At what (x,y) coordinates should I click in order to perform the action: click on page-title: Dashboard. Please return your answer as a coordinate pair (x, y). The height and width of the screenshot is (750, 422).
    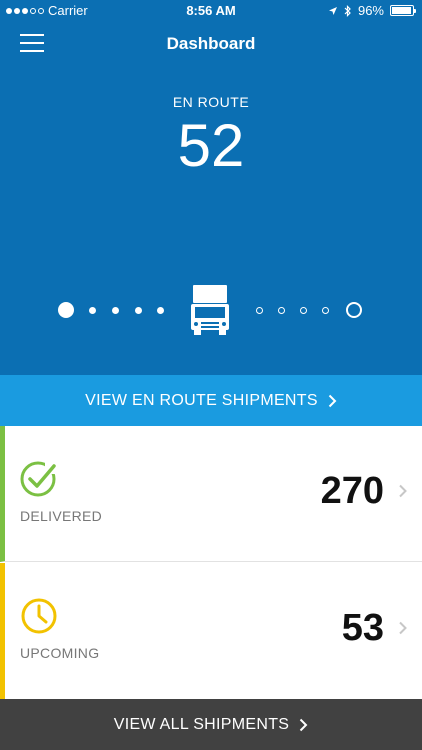
    Looking at the image, I should click on (211, 43).